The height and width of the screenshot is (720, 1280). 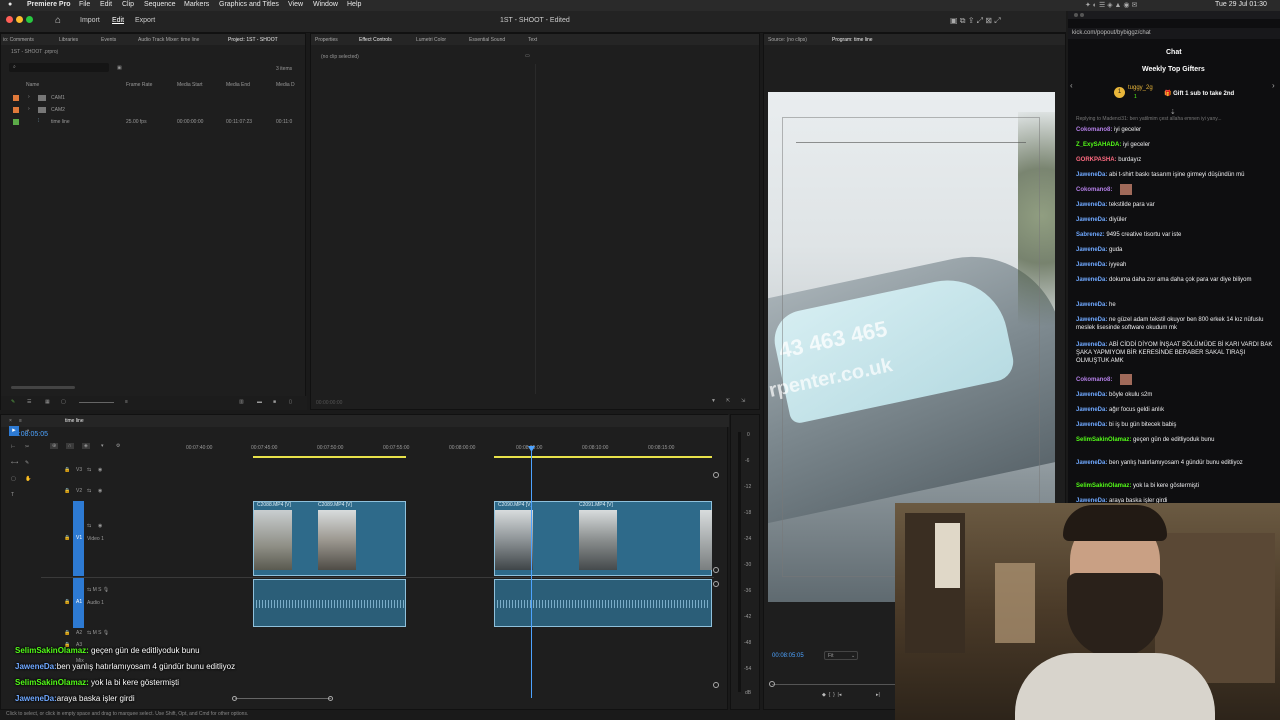 I want to click on icon-view-icon: ▦, so click(x=47, y=402).